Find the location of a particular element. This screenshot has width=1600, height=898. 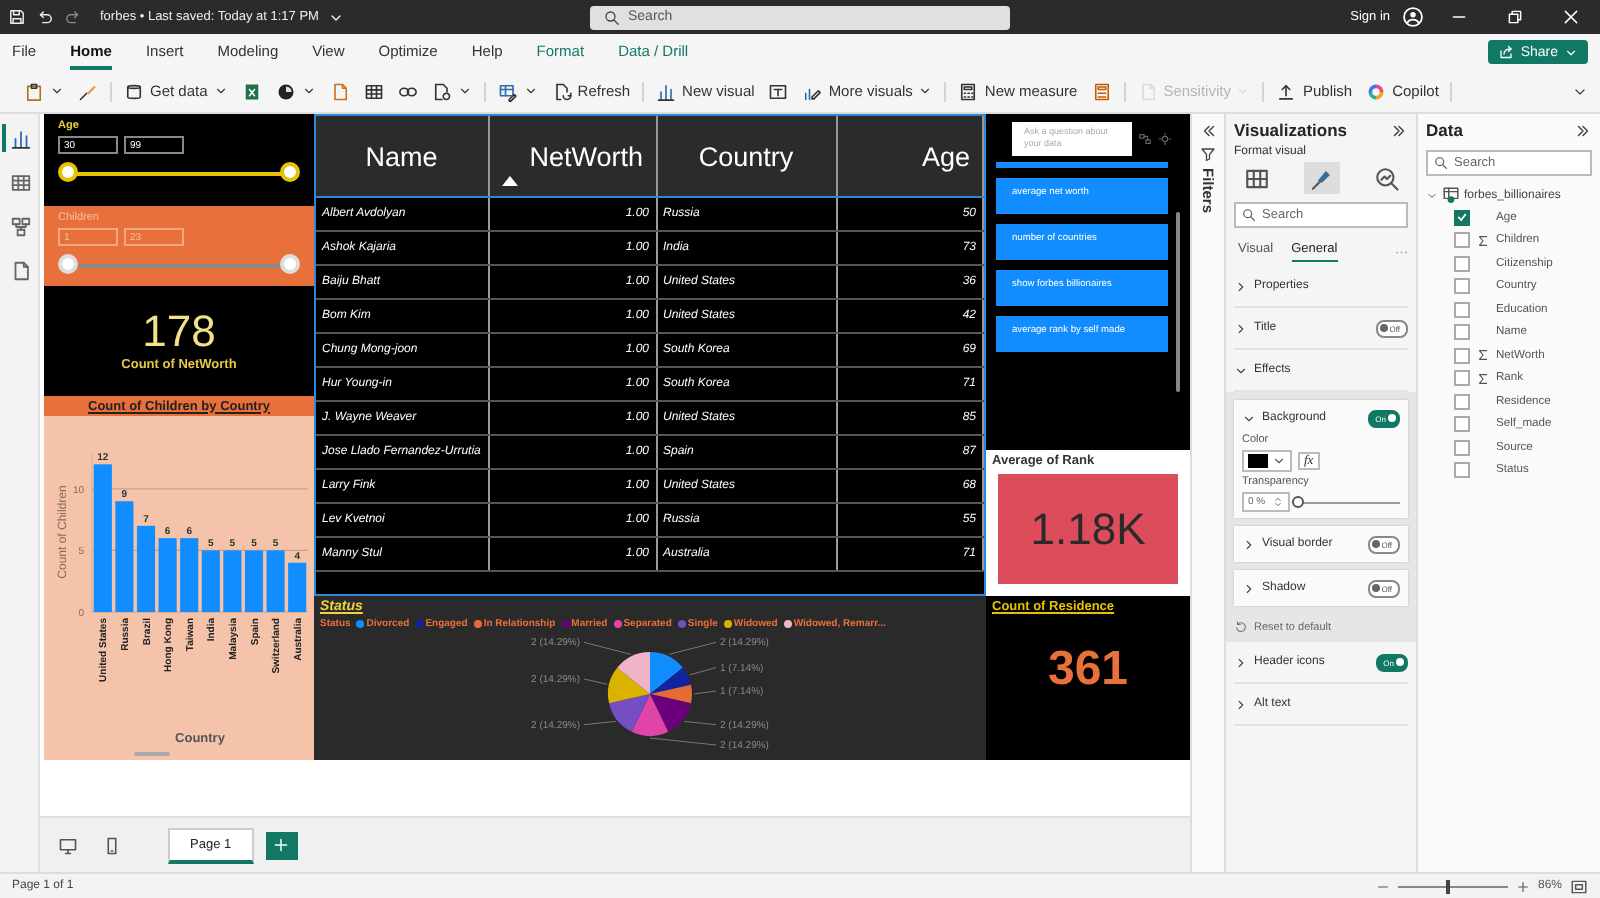

user-icon is located at coordinates (1413, 17).